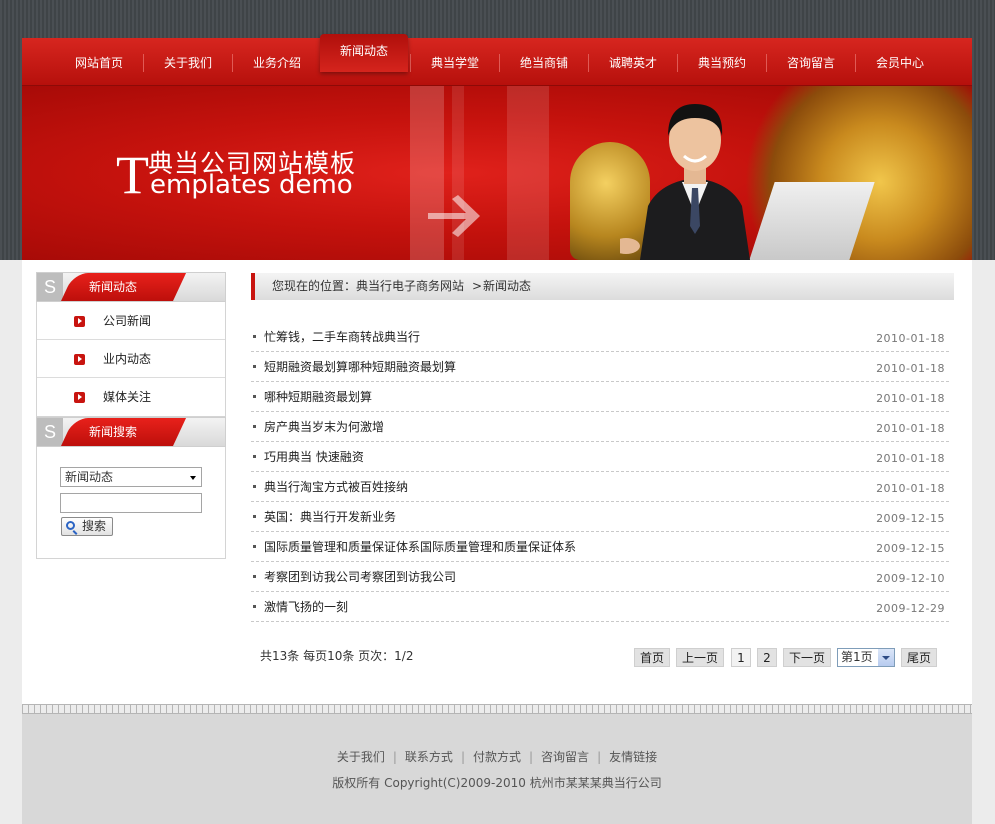 This screenshot has height=824, width=995. Describe the element at coordinates (565, 757) in the screenshot. I see `footer-link-consult: 咨询留言` at that location.